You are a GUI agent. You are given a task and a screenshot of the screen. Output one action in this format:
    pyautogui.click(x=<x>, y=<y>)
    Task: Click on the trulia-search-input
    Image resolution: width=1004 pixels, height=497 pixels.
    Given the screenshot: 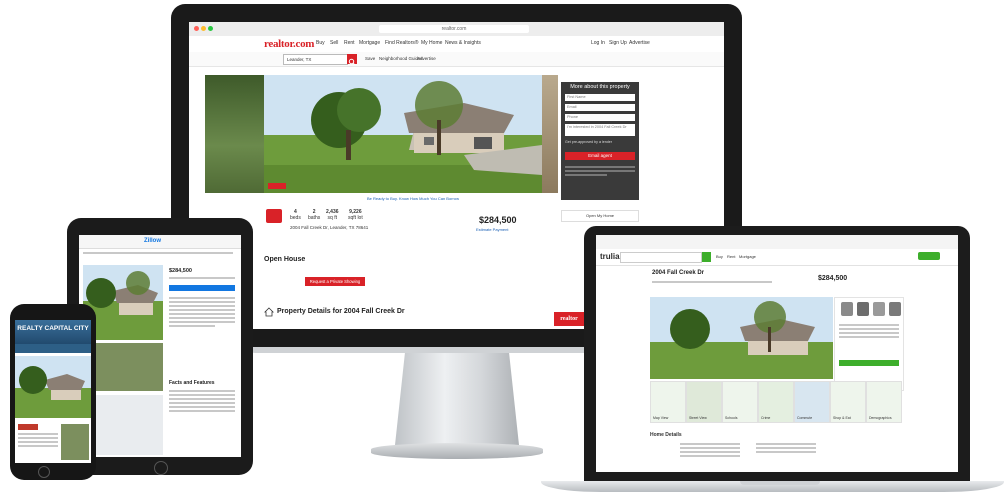 What is the action you would take?
    pyautogui.click(x=661, y=257)
    